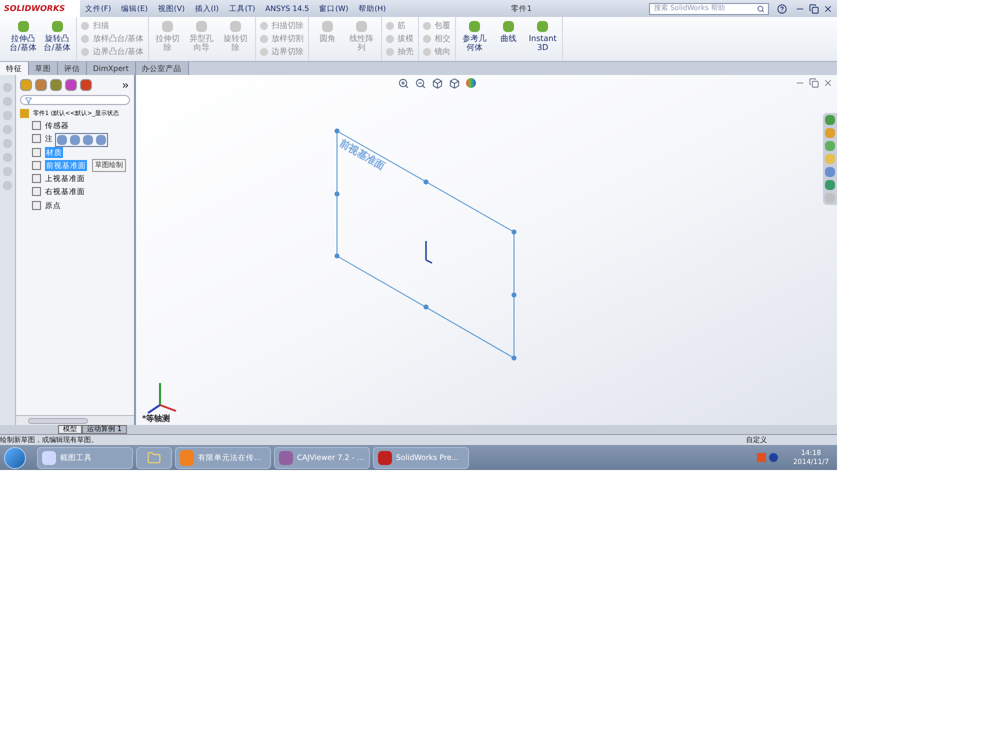  What do you see at coordinates (58, 421) in the screenshot?
I see `scrollbar` at bounding box center [58, 421].